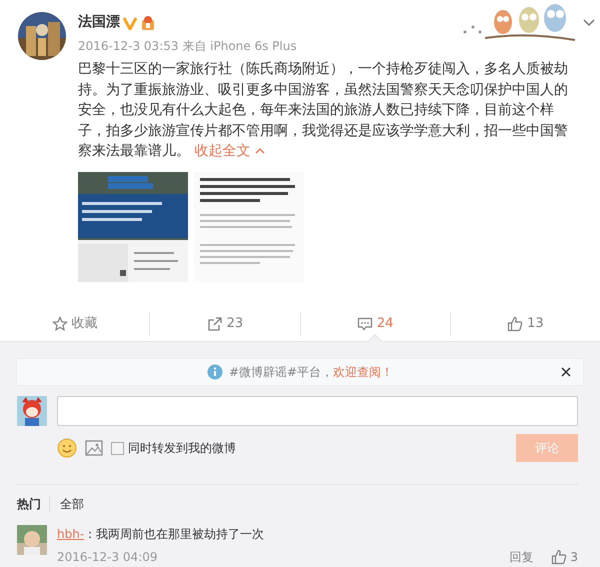 Image resolution: width=600 pixels, height=567 pixels. What do you see at coordinates (225, 324) in the screenshot?
I see `action-button: 23` at bounding box center [225, 324].